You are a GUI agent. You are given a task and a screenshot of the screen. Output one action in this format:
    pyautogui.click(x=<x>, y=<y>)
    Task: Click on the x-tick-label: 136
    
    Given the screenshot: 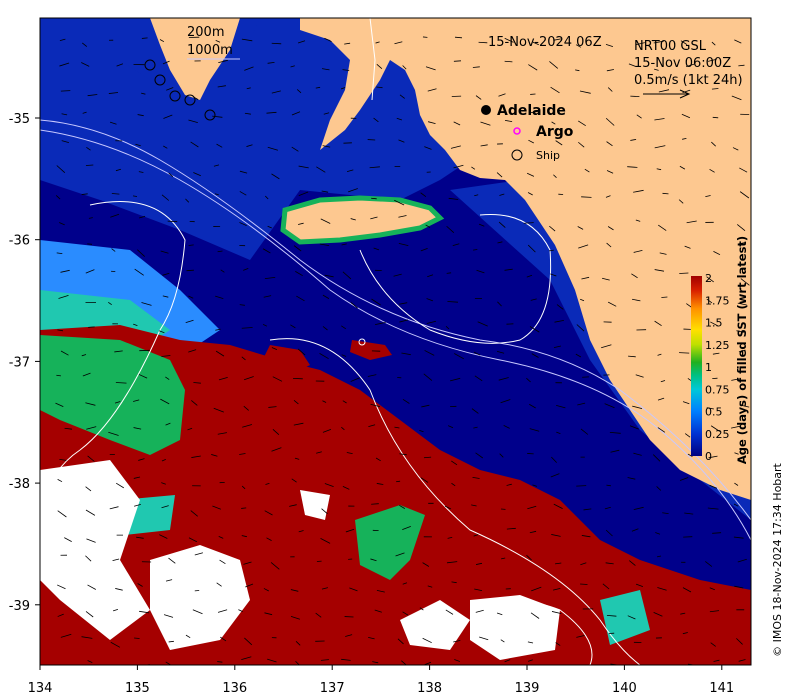 What is the action you would take?
    pyautogui.click(x=234, y=688)
    